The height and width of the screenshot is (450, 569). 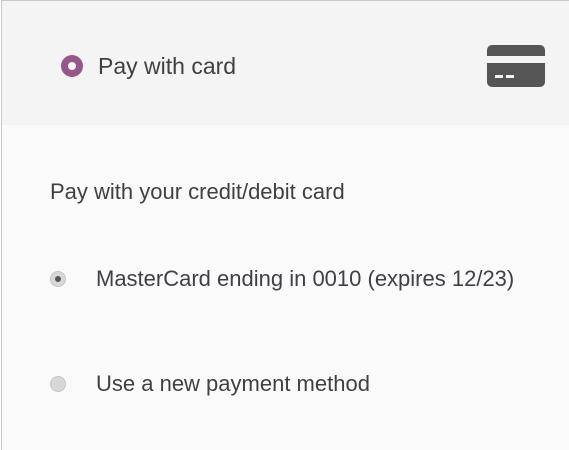 I want to click on pay-with-card-label: Pay with card, so click(x=167, y=66).